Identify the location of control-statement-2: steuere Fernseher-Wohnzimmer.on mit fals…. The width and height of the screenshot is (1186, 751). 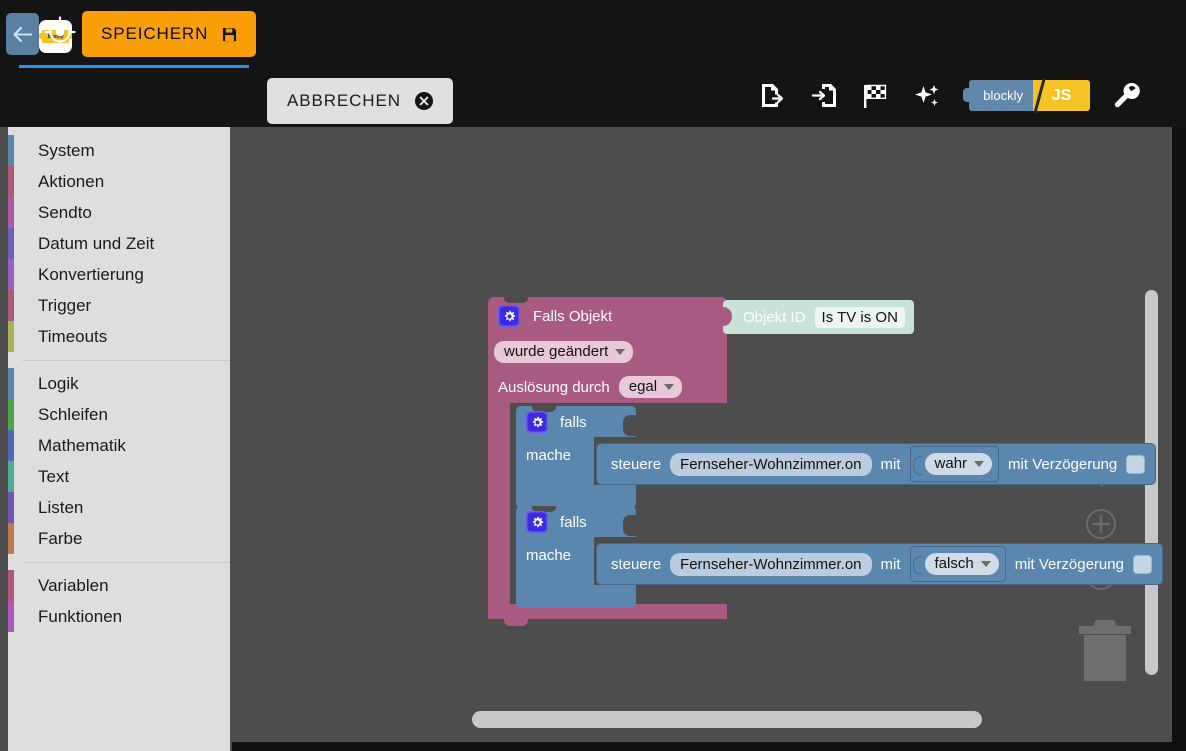
(879, 564).